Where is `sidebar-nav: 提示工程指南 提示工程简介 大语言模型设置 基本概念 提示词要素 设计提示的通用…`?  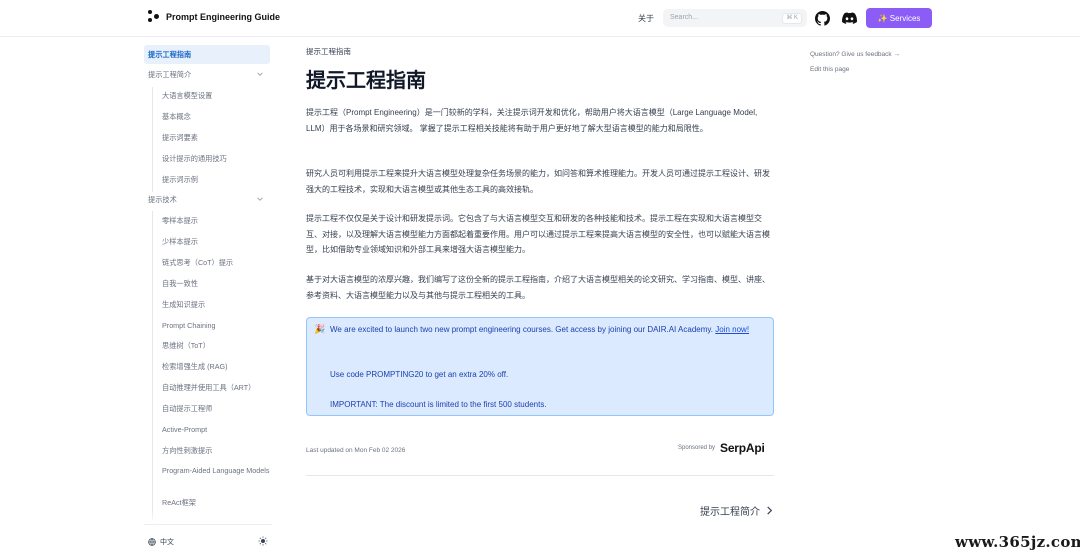
sidebar-nav: 提示工程指南 提示工程简介 大语言模型设置 基本概念 提示词要素 设计提示的通用… is located at coordinates (208, 284).